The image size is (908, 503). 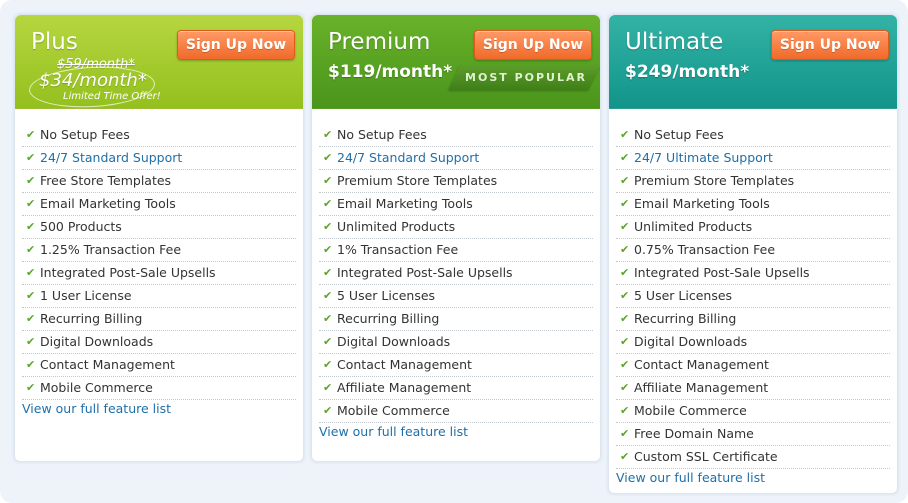 I want to click on feature-item: ✔ Affiliate Management, so click(x=456, y=388).